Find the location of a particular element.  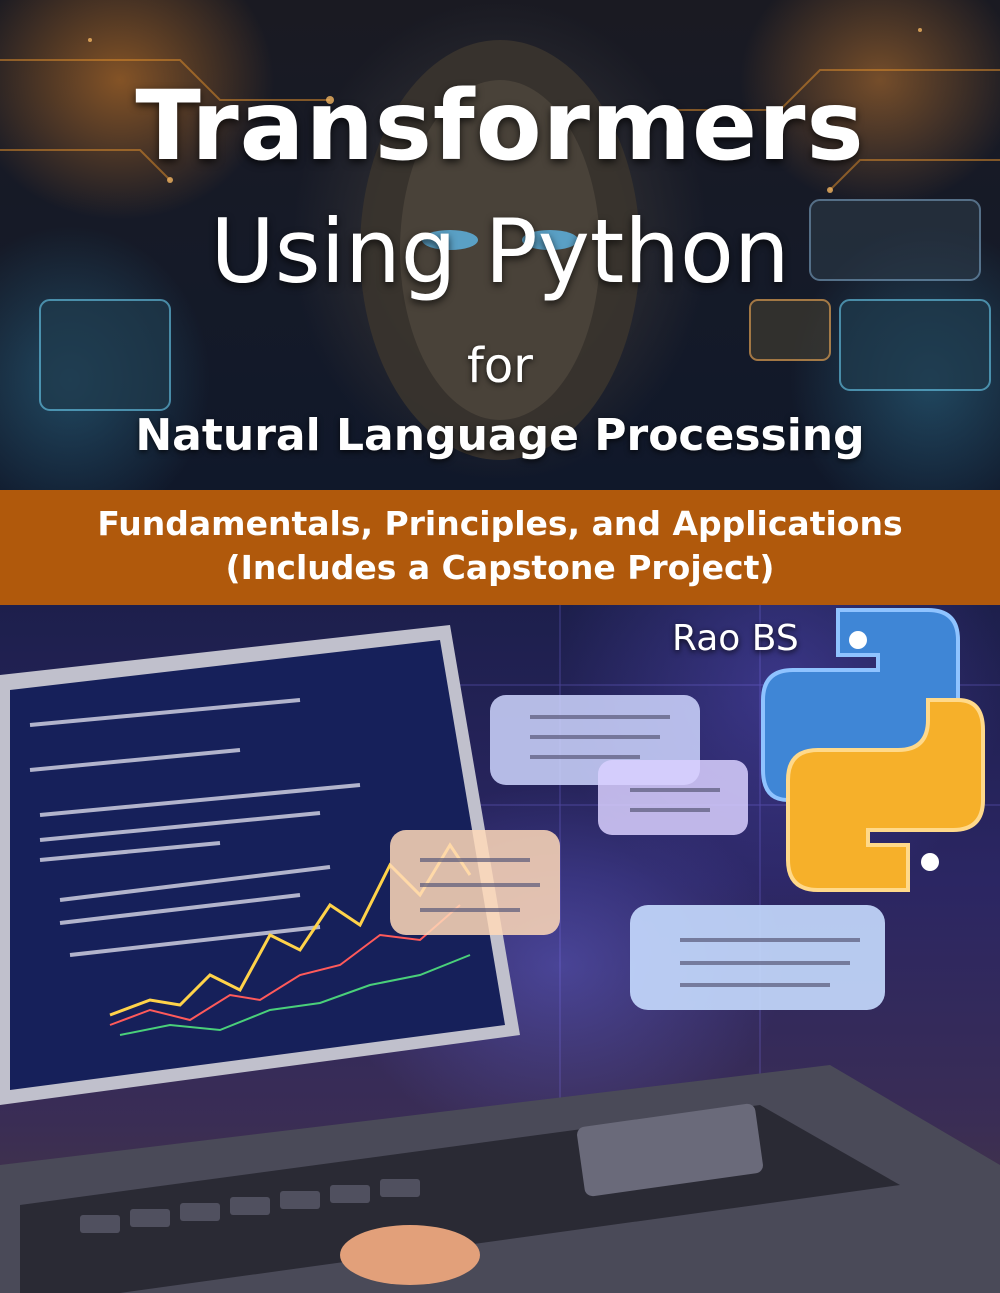

subtitle-line2: (Includes a Capstone Project) is located at coordinates (500, 567).